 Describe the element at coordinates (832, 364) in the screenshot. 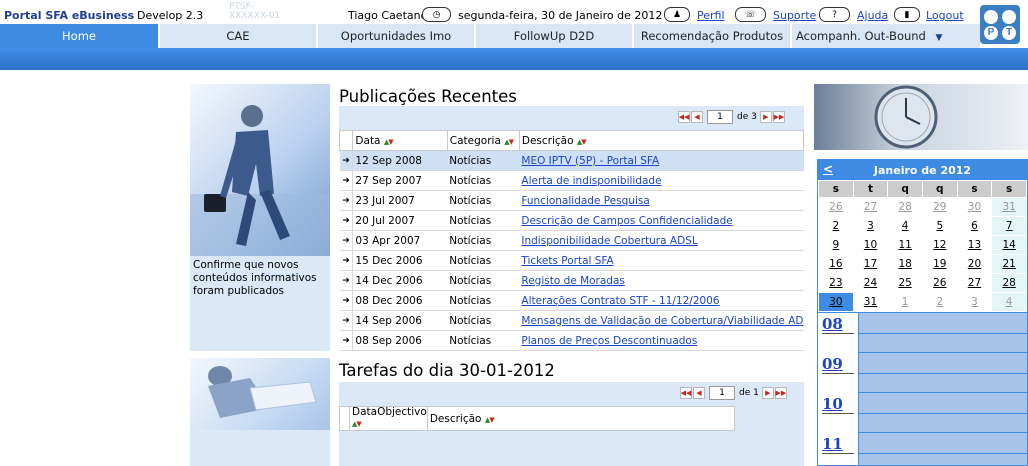

I see `schedule-hour-link: 09` at that location.